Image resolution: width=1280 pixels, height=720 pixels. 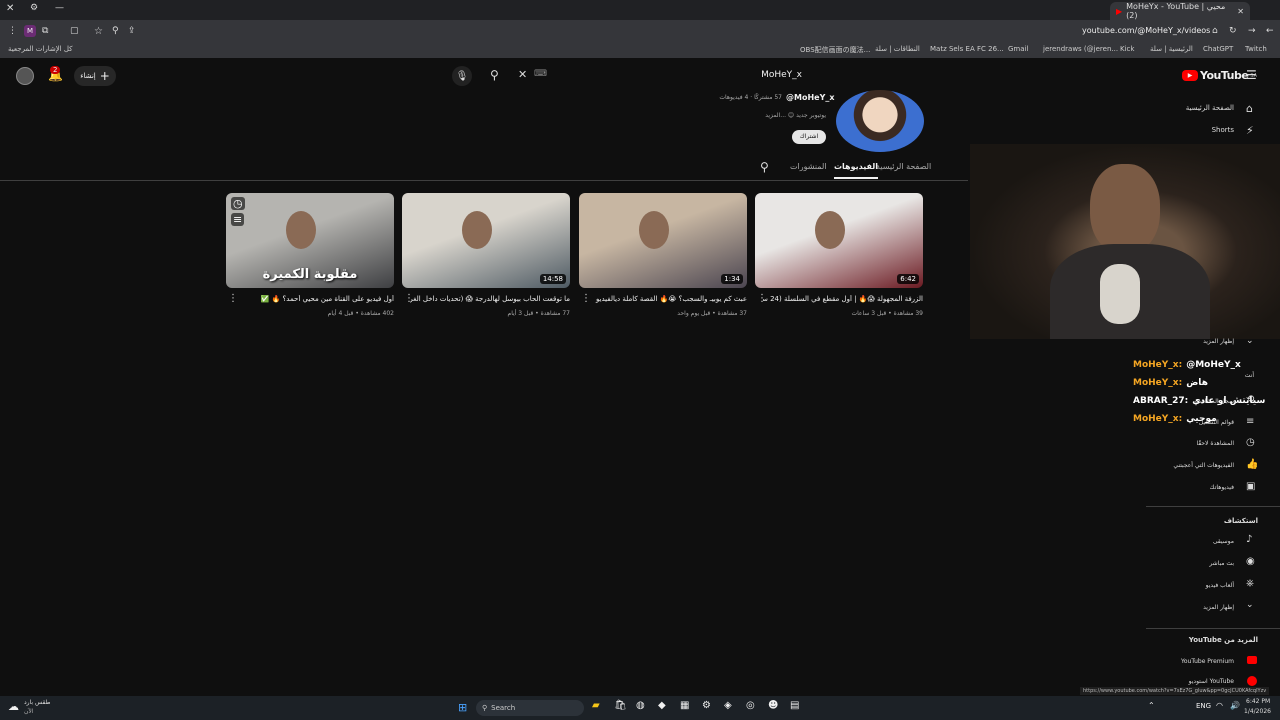 What do you see at coordinates (30, 31) in the screenshot?
I see `profile-icon: M` at bounding box center [30, 31].